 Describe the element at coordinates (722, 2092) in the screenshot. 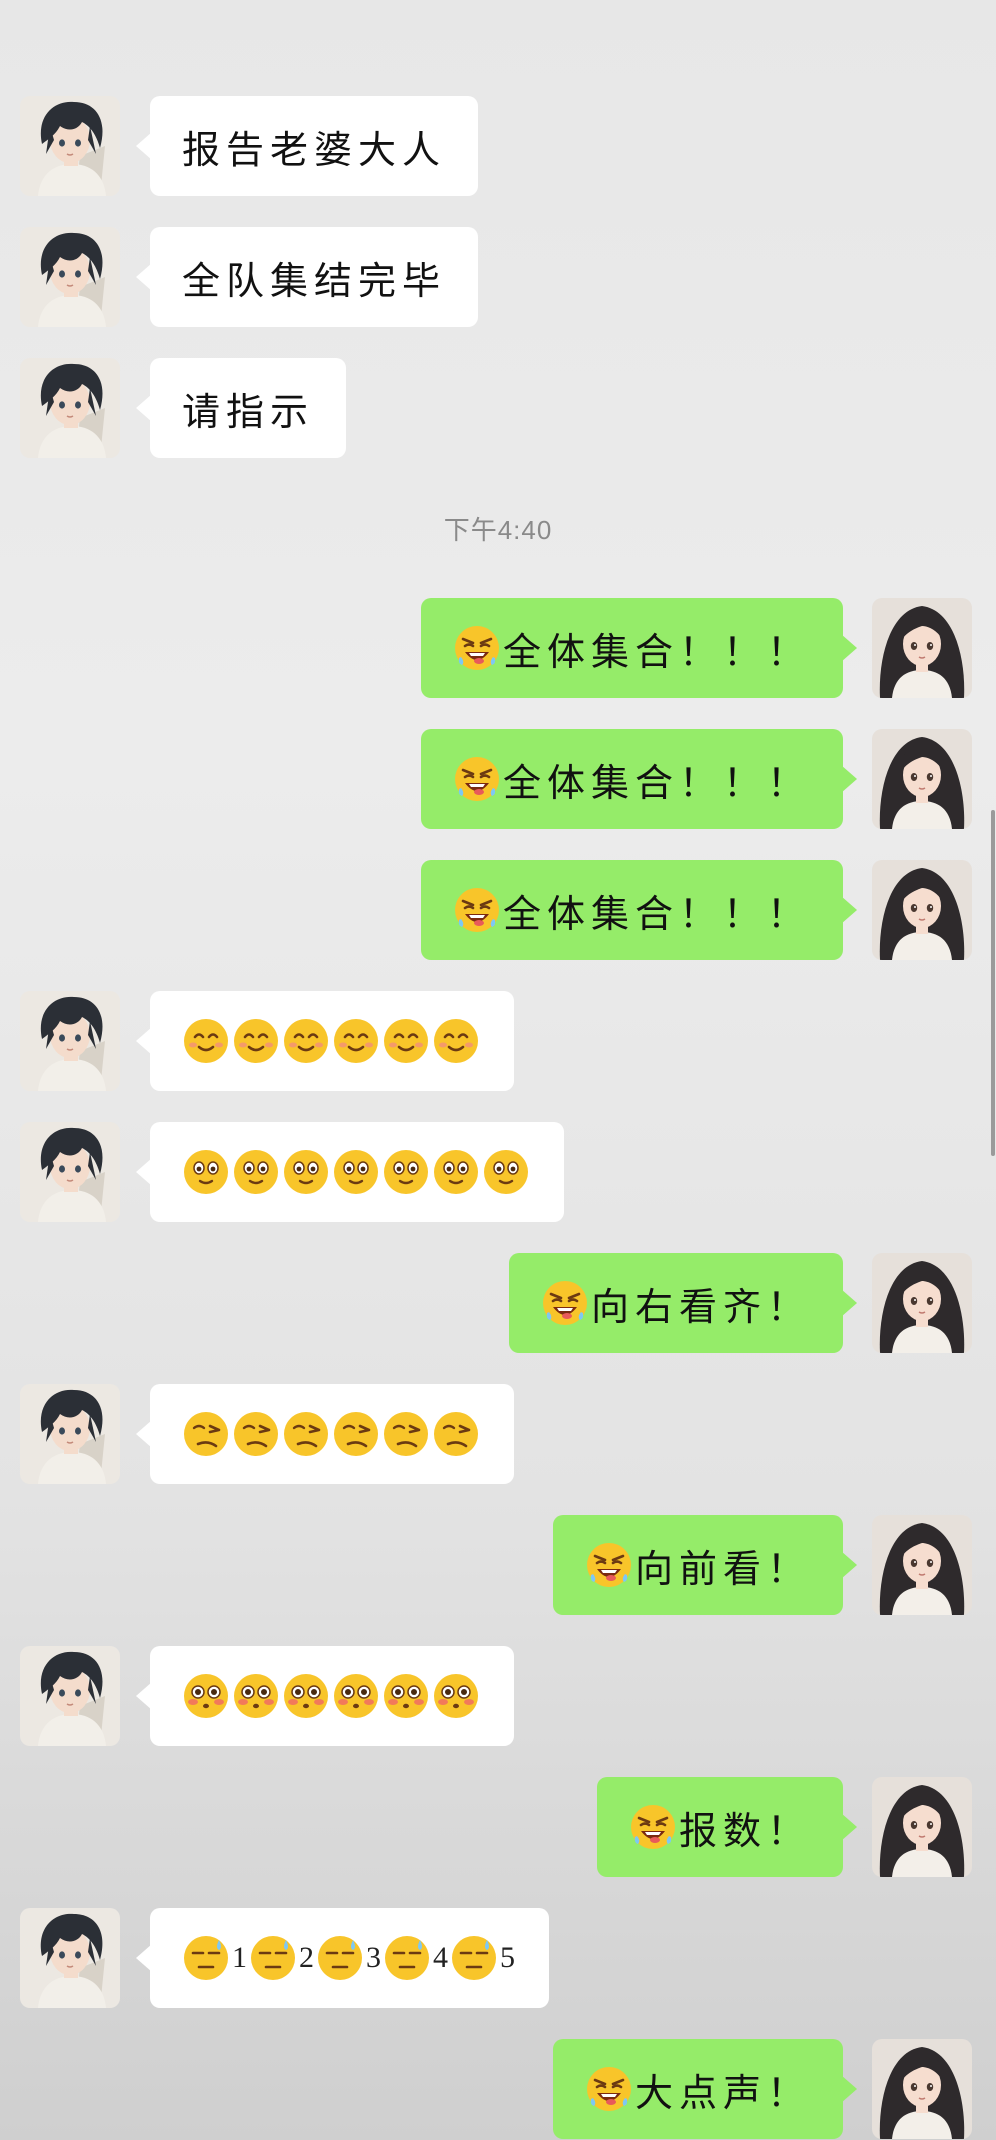

I see `message-text: 大点声！` at that location.